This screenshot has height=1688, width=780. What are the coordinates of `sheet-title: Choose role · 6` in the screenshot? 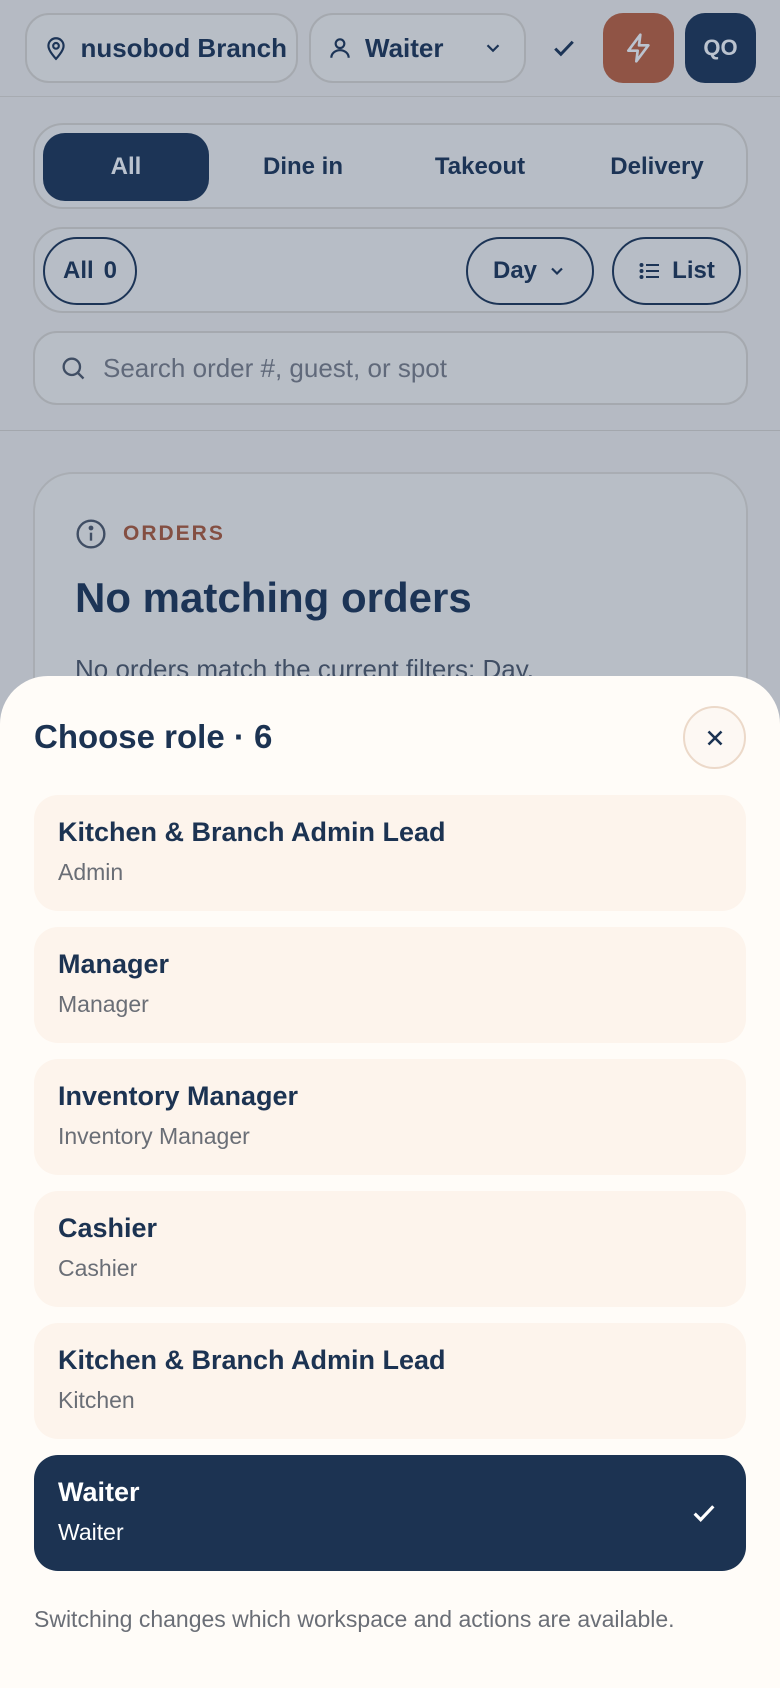 It's located at (153, 736).